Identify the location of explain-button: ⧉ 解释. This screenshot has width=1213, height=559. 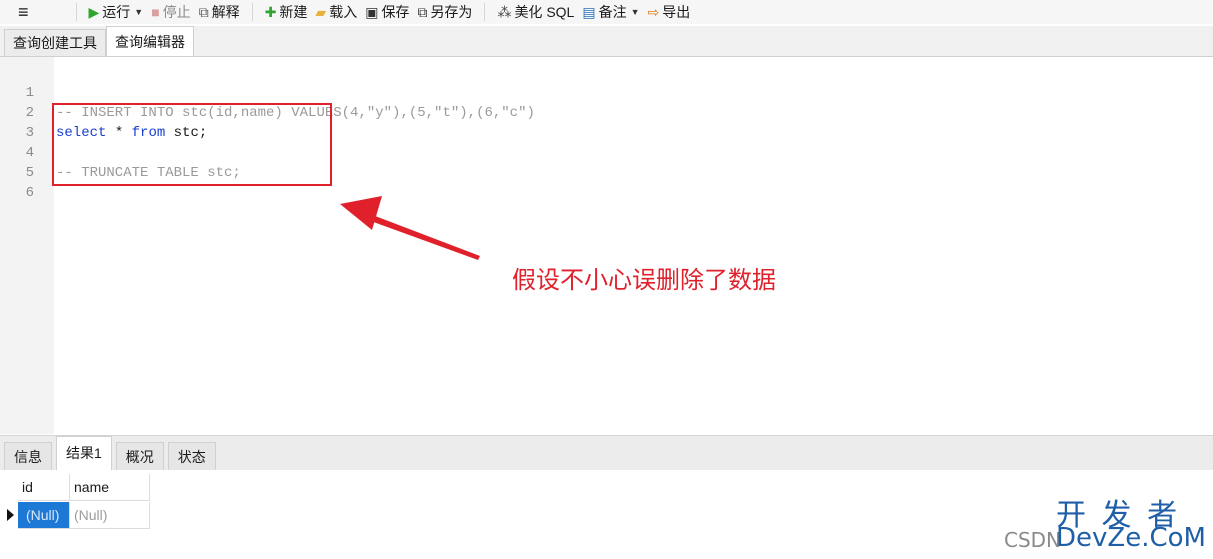
(219, 12).